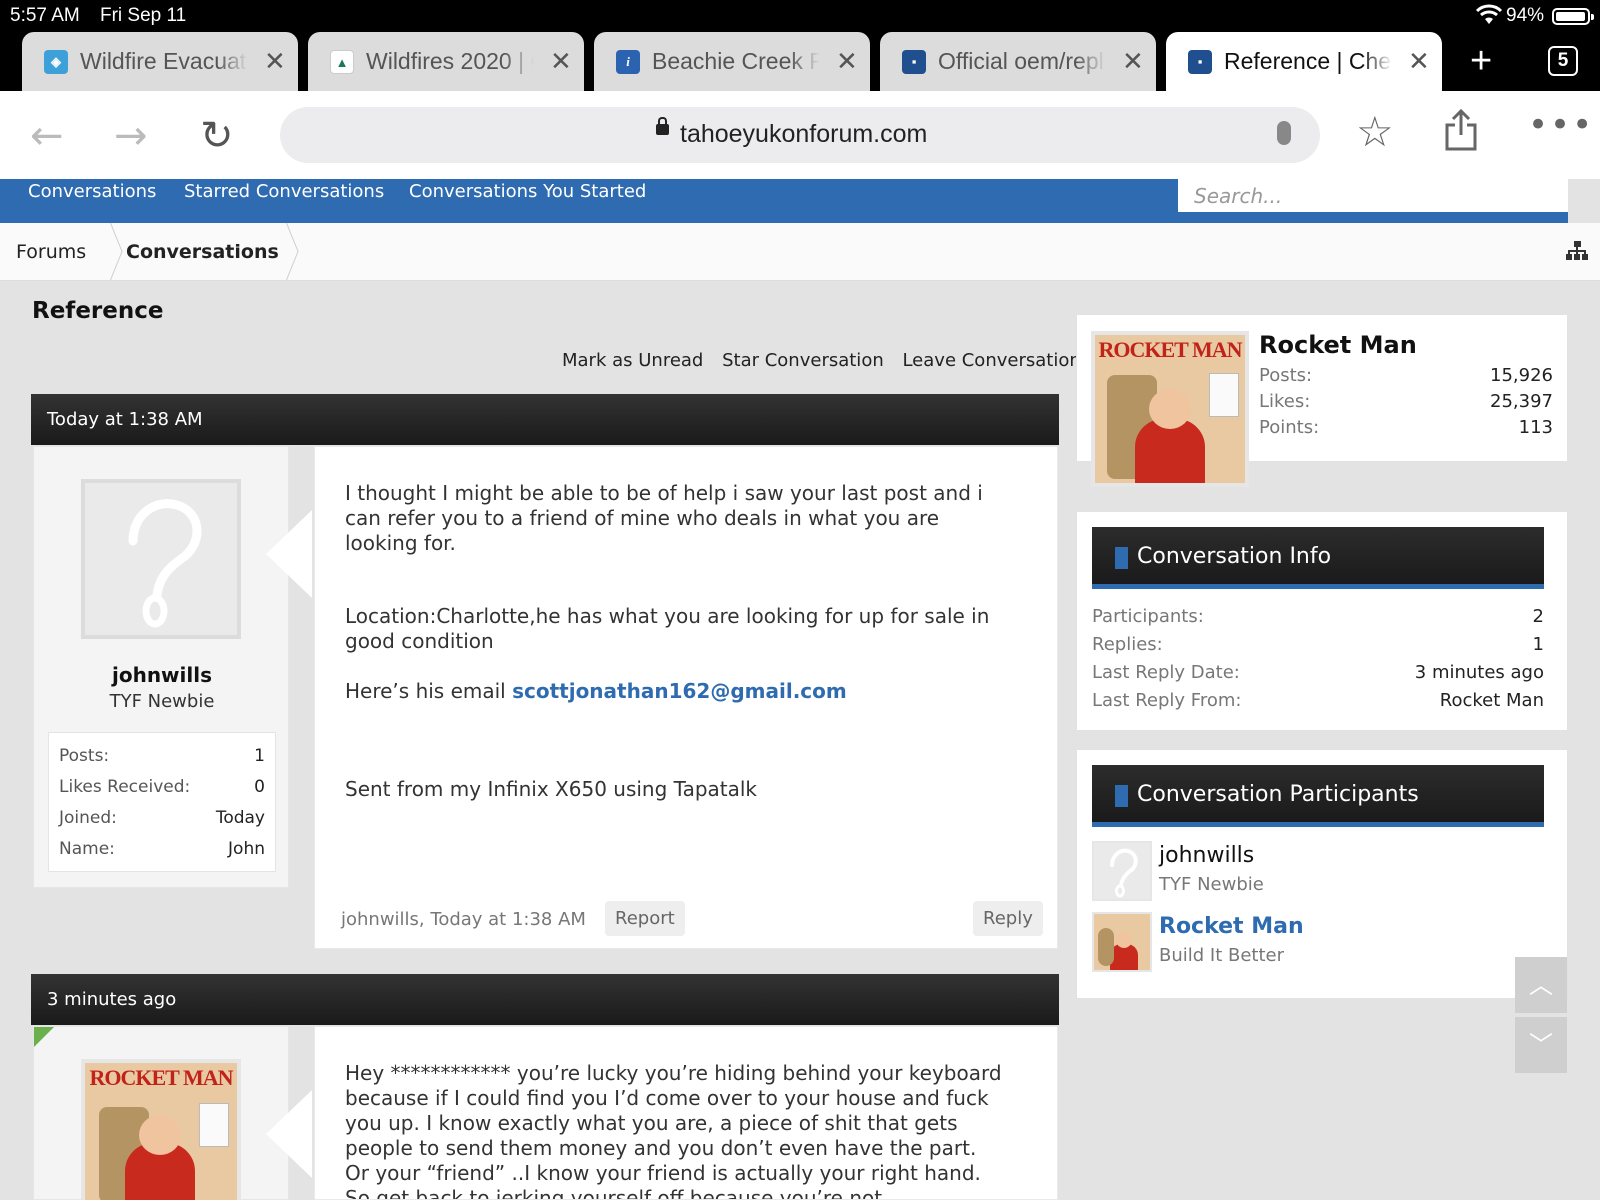 Image resolution: width=1600 pixels, height=1200 pixels. I want to click on search-input, so click(1373, 195).